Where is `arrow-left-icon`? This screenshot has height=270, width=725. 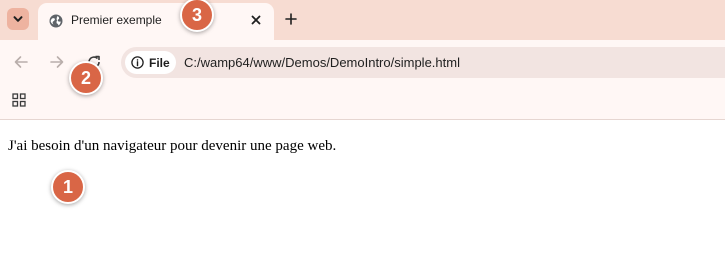
arrow-left-icon is located at coordinates (21, 62).